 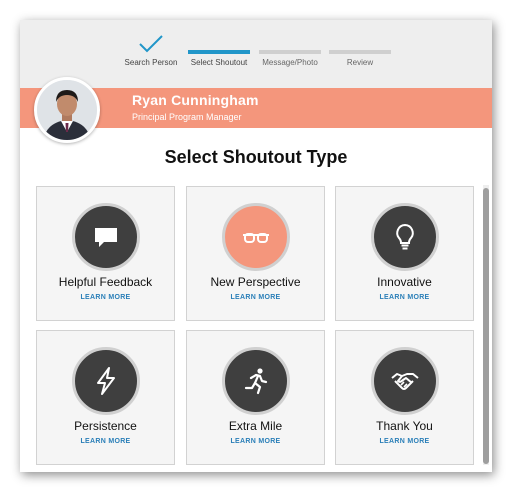 I want to click on step-label: Search Person, so click(x=151, y=62).